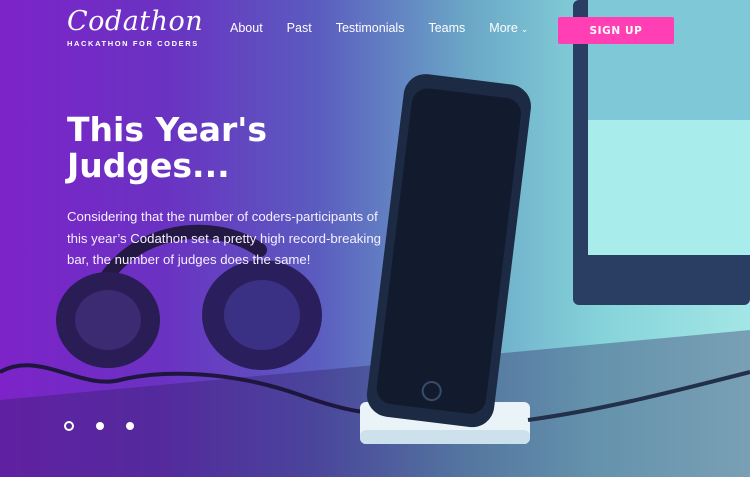 This screenshot has height=477, width=750. I want to click on brand-name: Codathon, so click(135, 21).